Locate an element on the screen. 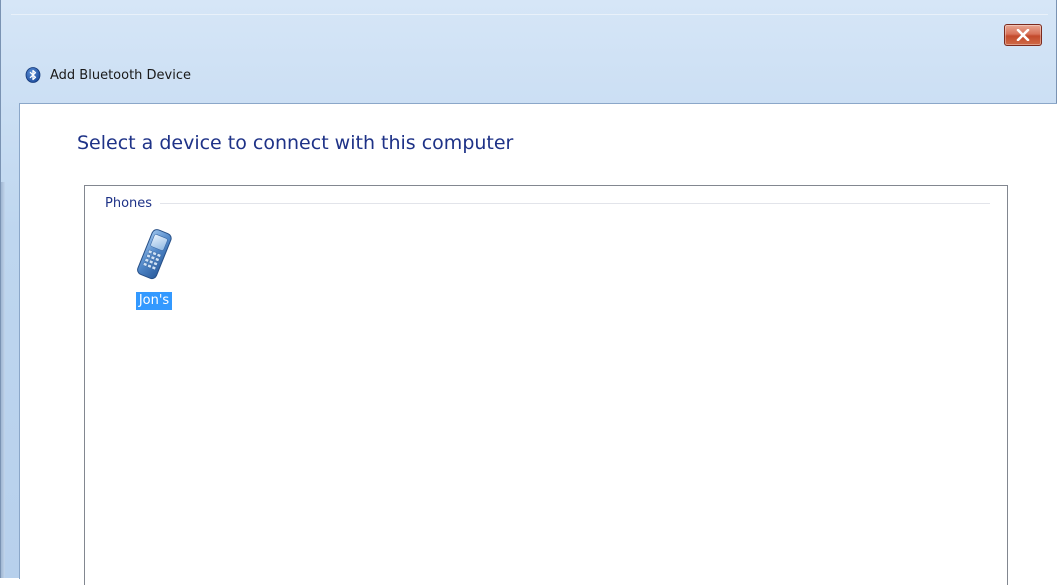  device-item: Jon's is located at coordinates (154, 268).